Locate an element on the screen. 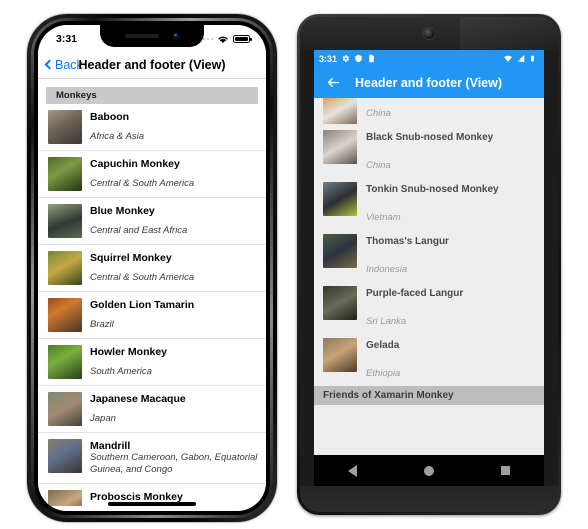 This screenshot has width=588, height=529. iphone-notch is located at coordinates (152, 36).